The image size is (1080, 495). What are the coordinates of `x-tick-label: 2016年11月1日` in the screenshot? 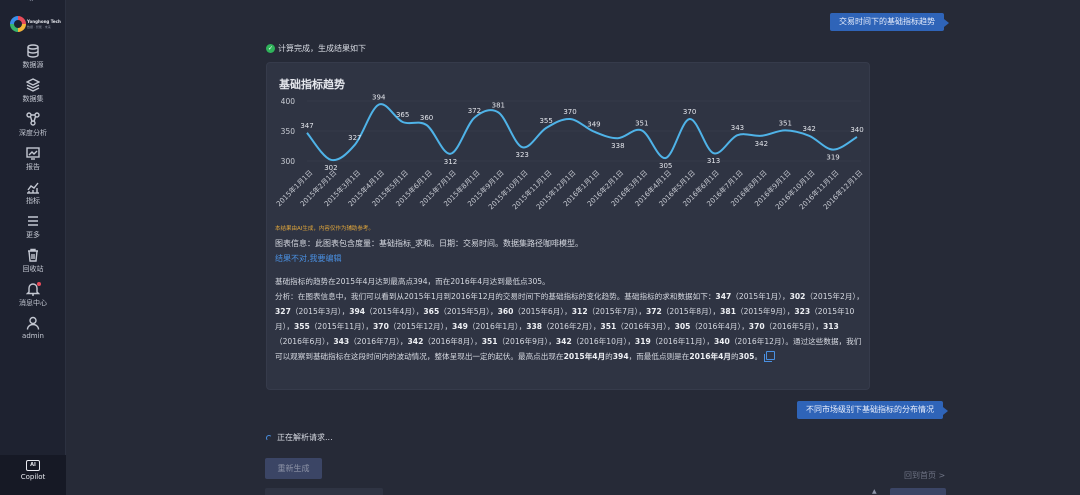 It's located at (818, 189).